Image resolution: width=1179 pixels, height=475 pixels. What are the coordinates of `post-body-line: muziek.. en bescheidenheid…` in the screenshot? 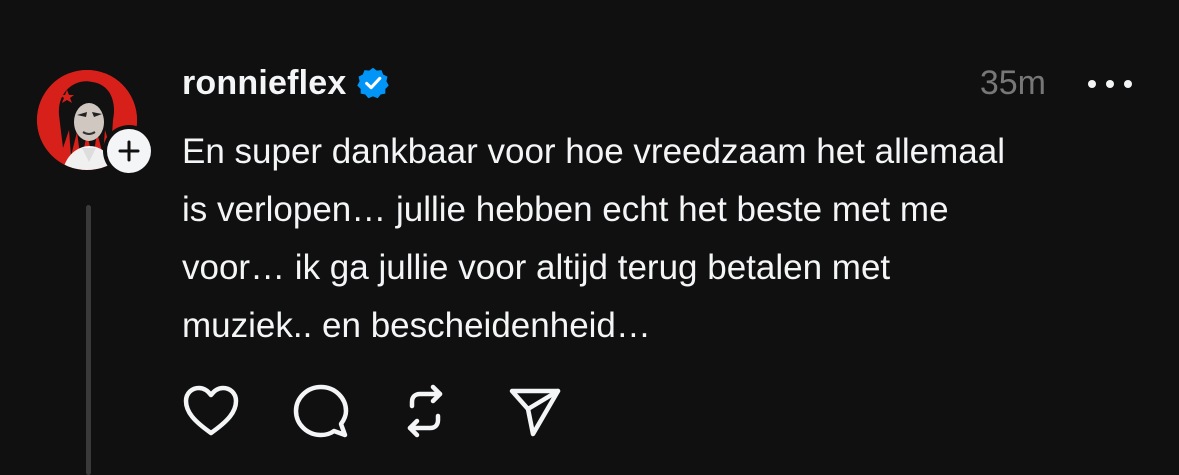 It's located at (416, 325).